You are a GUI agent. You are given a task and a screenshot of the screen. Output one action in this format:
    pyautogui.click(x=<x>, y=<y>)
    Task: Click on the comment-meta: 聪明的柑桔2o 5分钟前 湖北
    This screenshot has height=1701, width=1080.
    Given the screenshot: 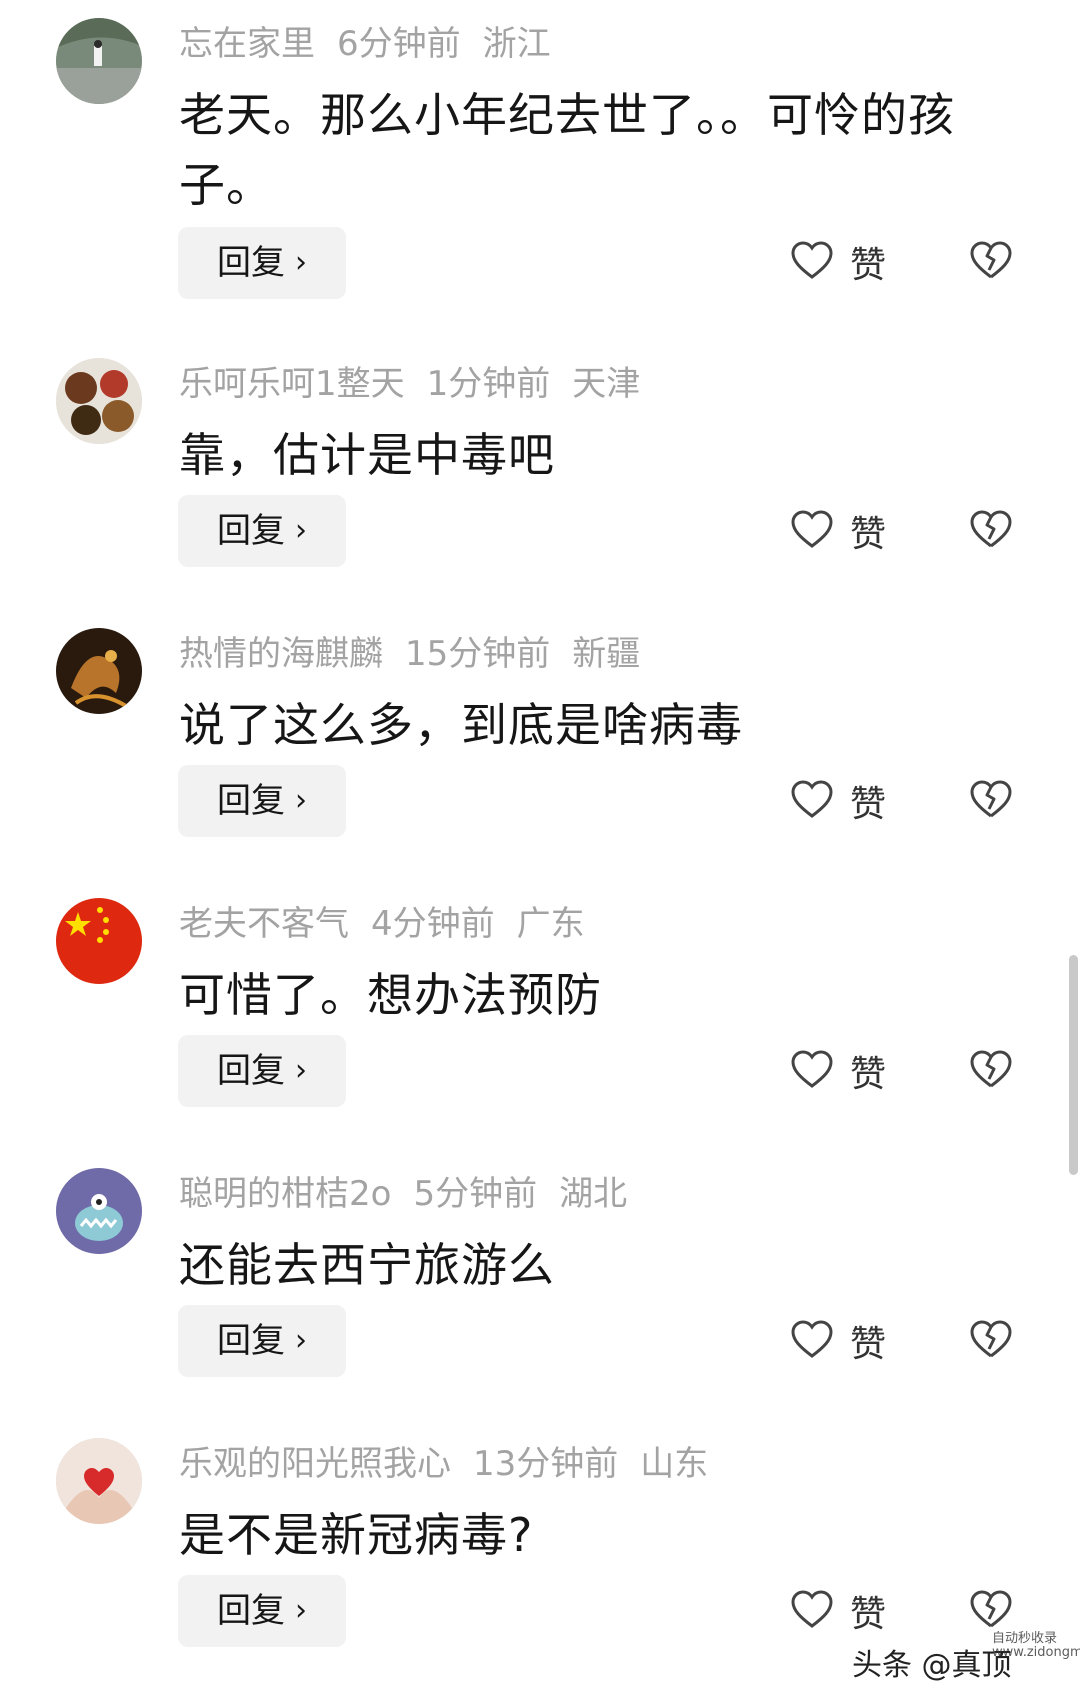 What is the action you would take?
    pyautogui.click(x=414, y=1194)
    